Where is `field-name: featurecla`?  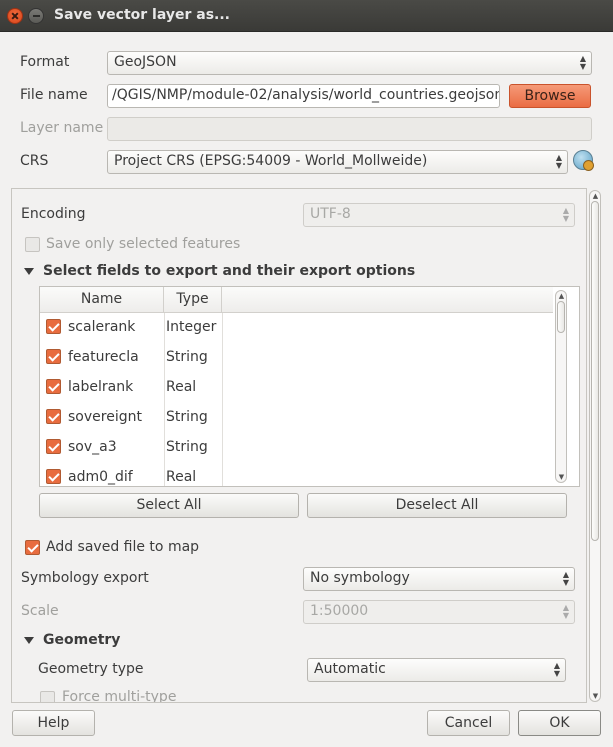
field-name: featurecla is located at coordinates (103, 357).